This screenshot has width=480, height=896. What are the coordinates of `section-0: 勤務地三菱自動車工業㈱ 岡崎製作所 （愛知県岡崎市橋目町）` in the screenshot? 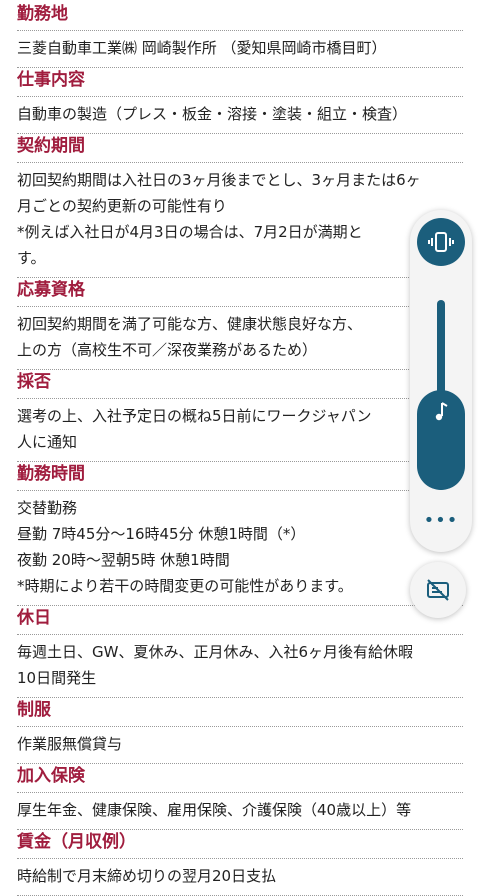 It's located at (240, 35).